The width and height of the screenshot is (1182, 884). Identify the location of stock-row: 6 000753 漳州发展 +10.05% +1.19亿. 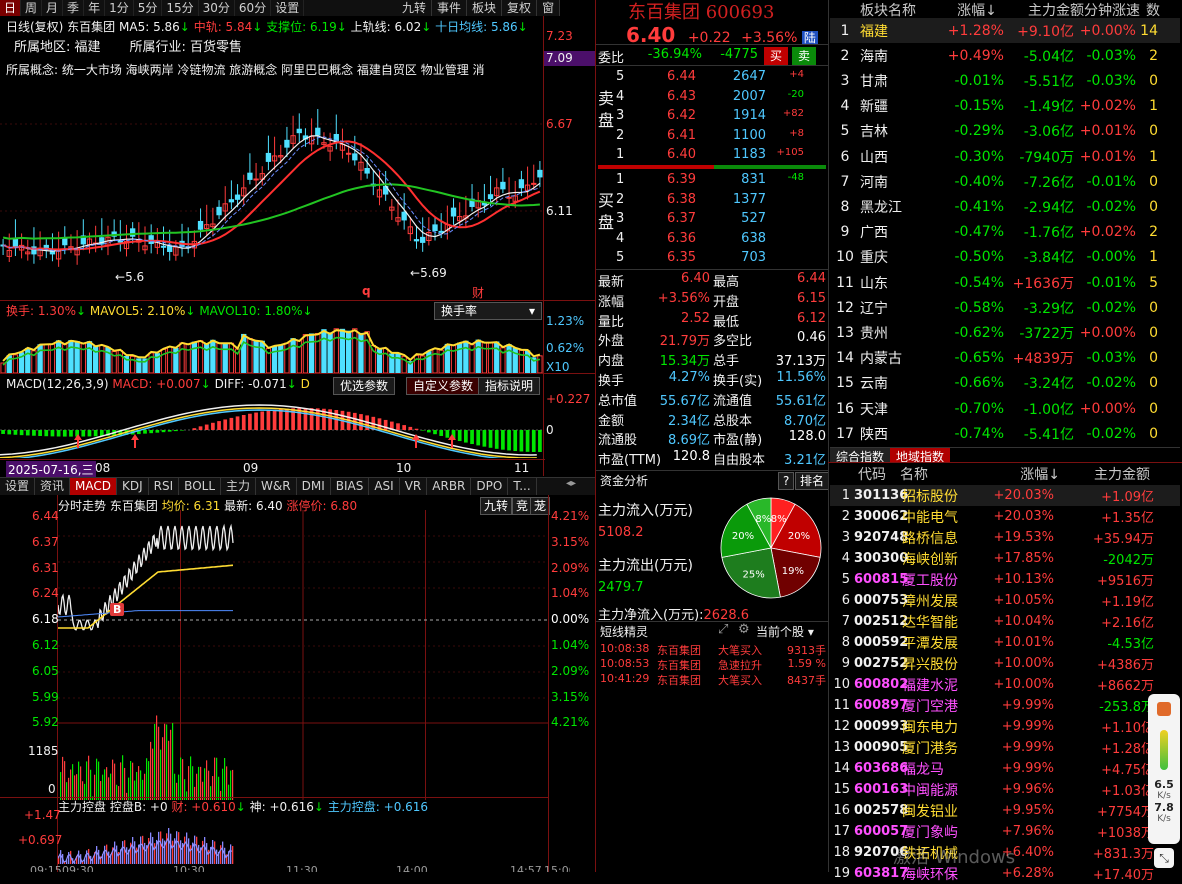
(1005, 600).